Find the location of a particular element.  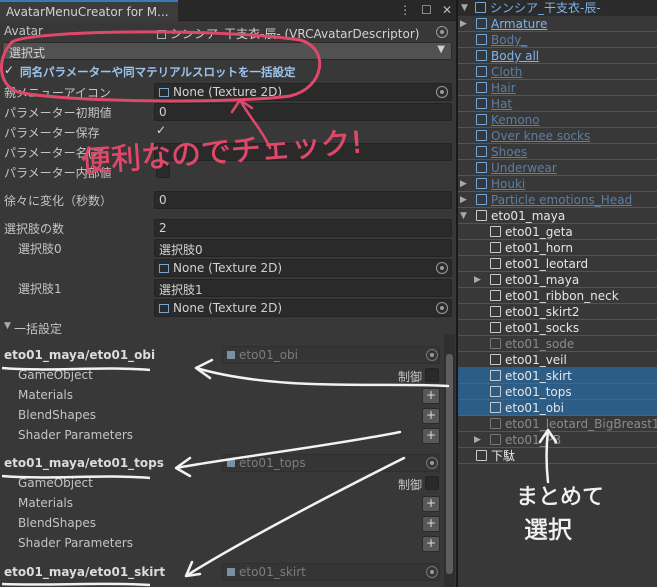

hierarchy-row-label: Kemono is located at coordinates (515, 120).